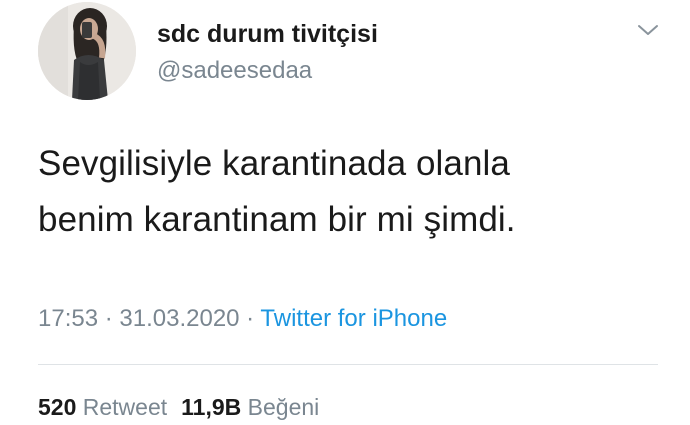 The image size is (690, 425). I want to click on avatar, so click(87, 51).